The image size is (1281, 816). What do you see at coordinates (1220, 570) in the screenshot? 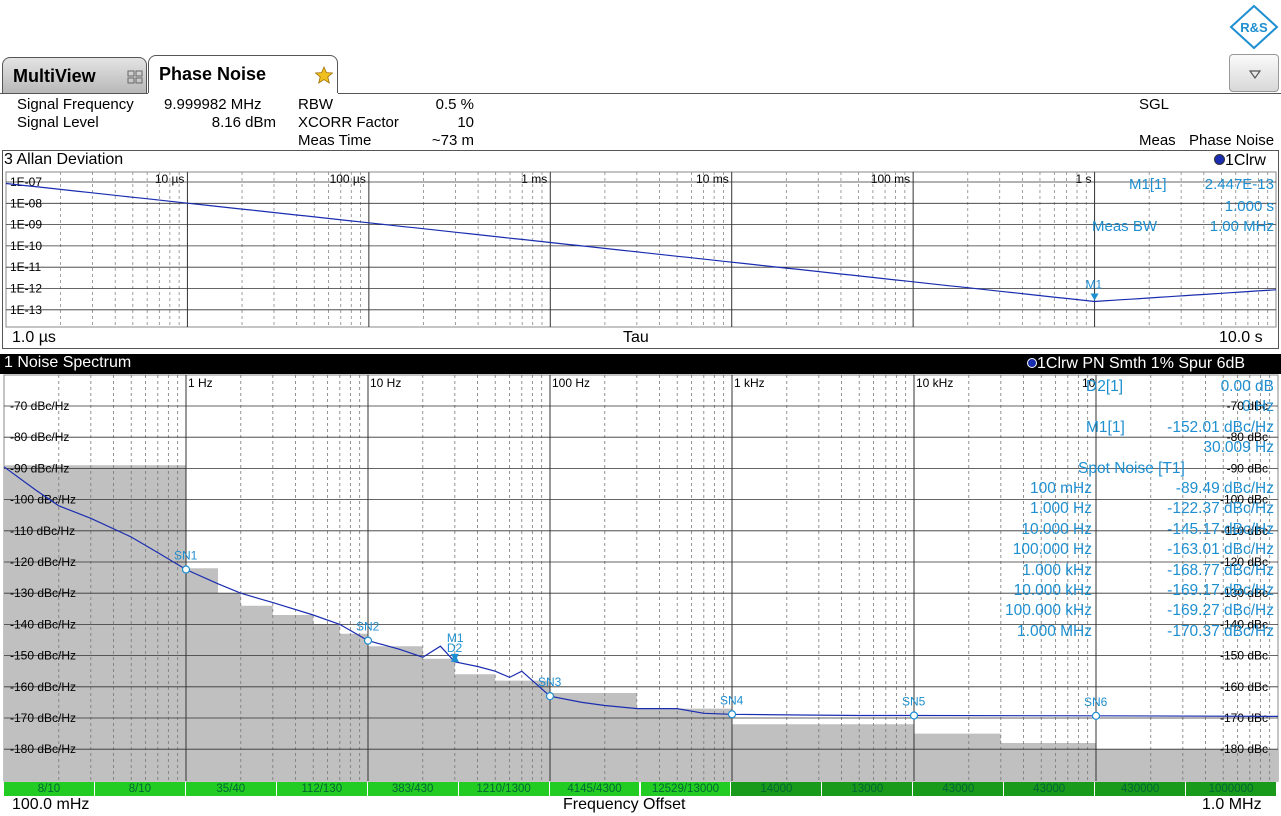
I see `marker-table-spot-row-value: -168.77 dBc/Hz` at bounding box center [1220, 570].